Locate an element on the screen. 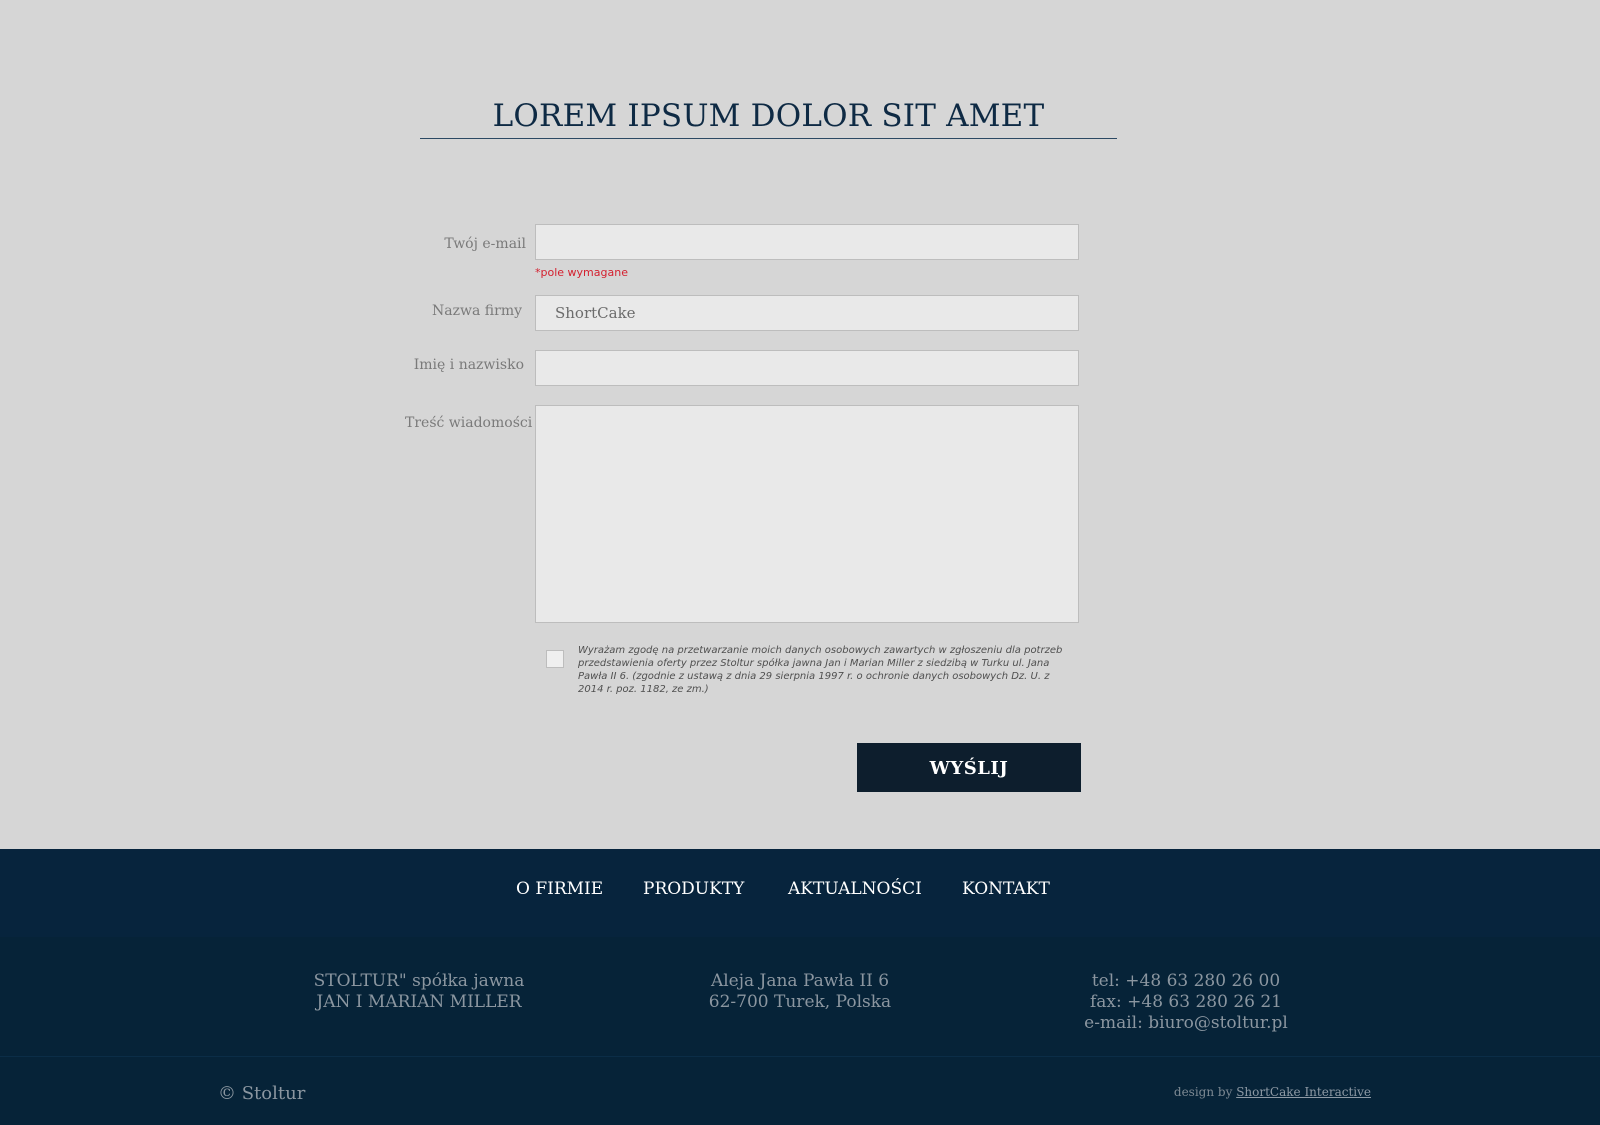 This screenshot has width=1600, height=1125. address-city: 62-700 Turek, Polska is located at coordinates (800, 1002).